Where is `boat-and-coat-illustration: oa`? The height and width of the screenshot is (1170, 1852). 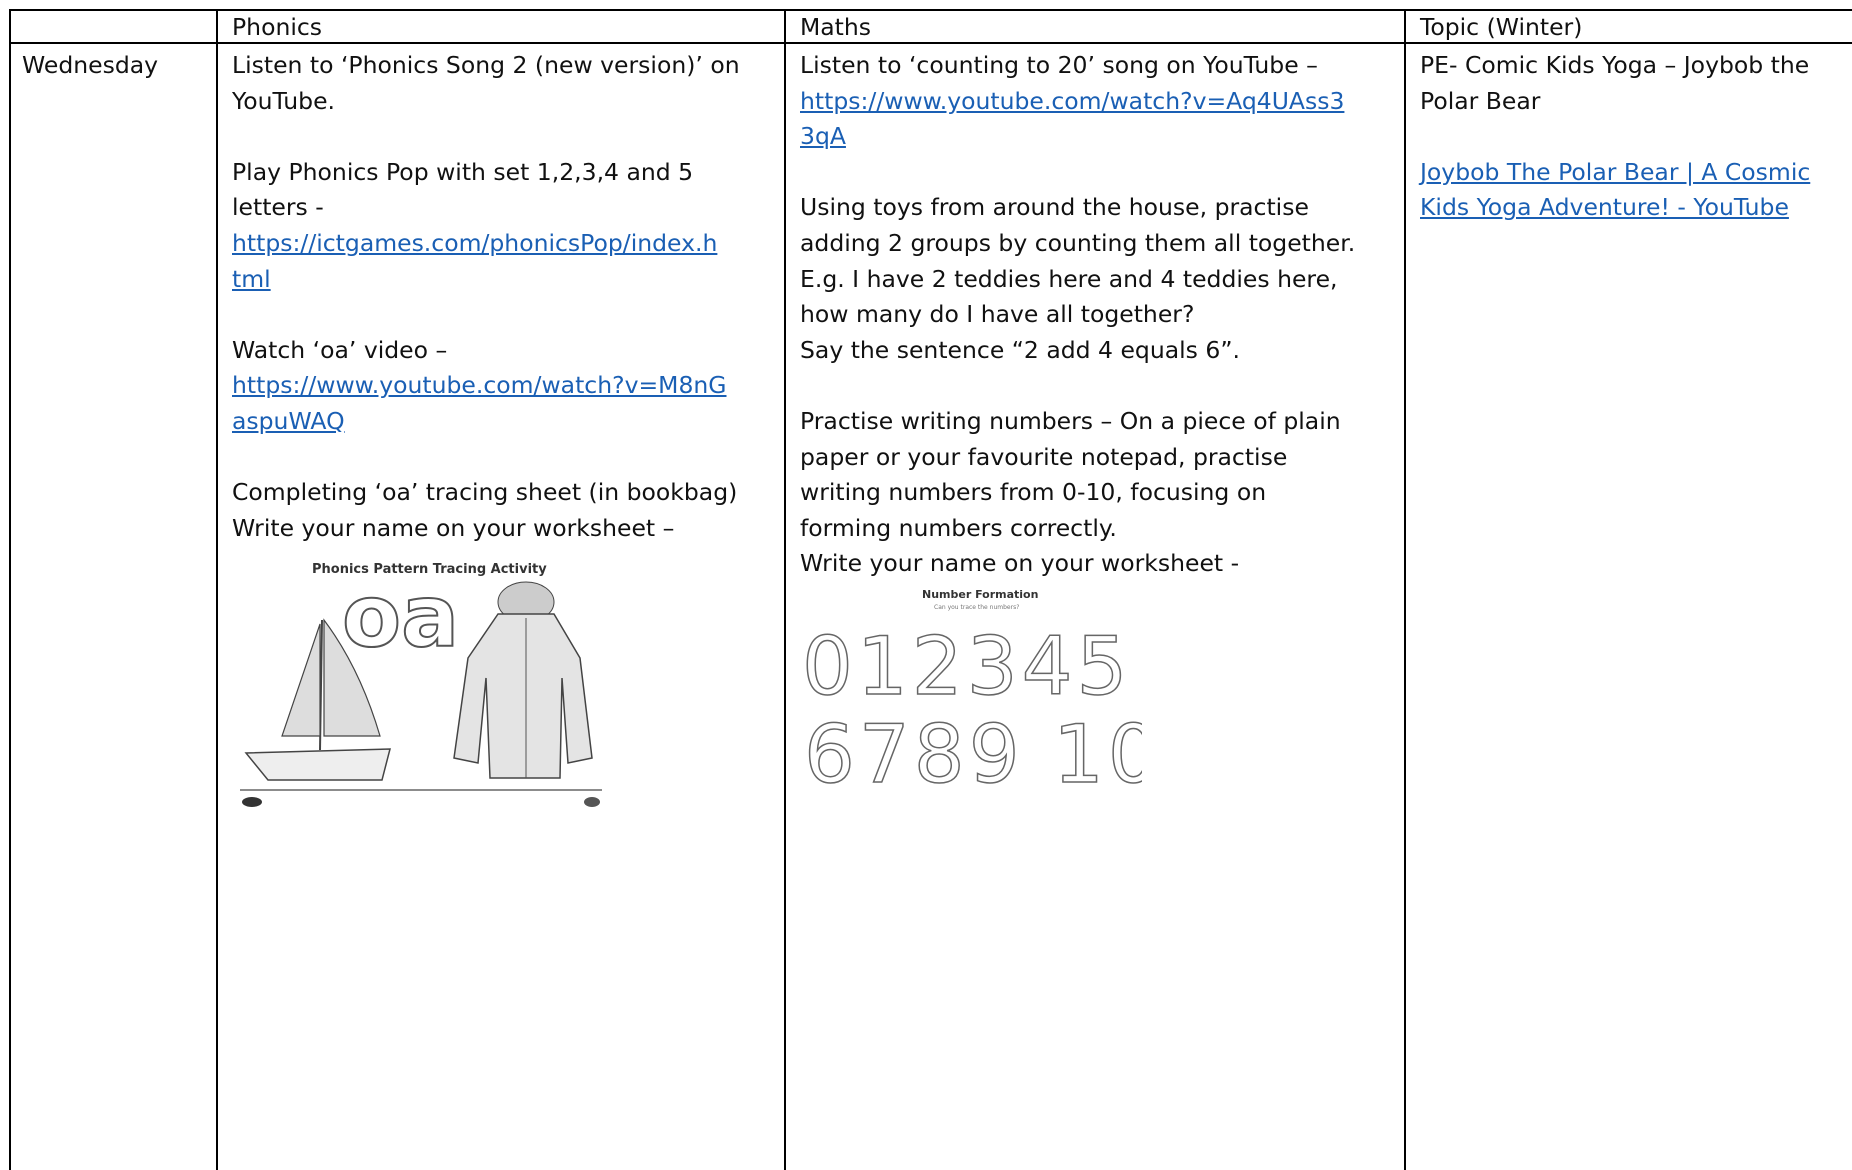 boat-and-coat-illustration: oa is located at coordinates (421, 686).